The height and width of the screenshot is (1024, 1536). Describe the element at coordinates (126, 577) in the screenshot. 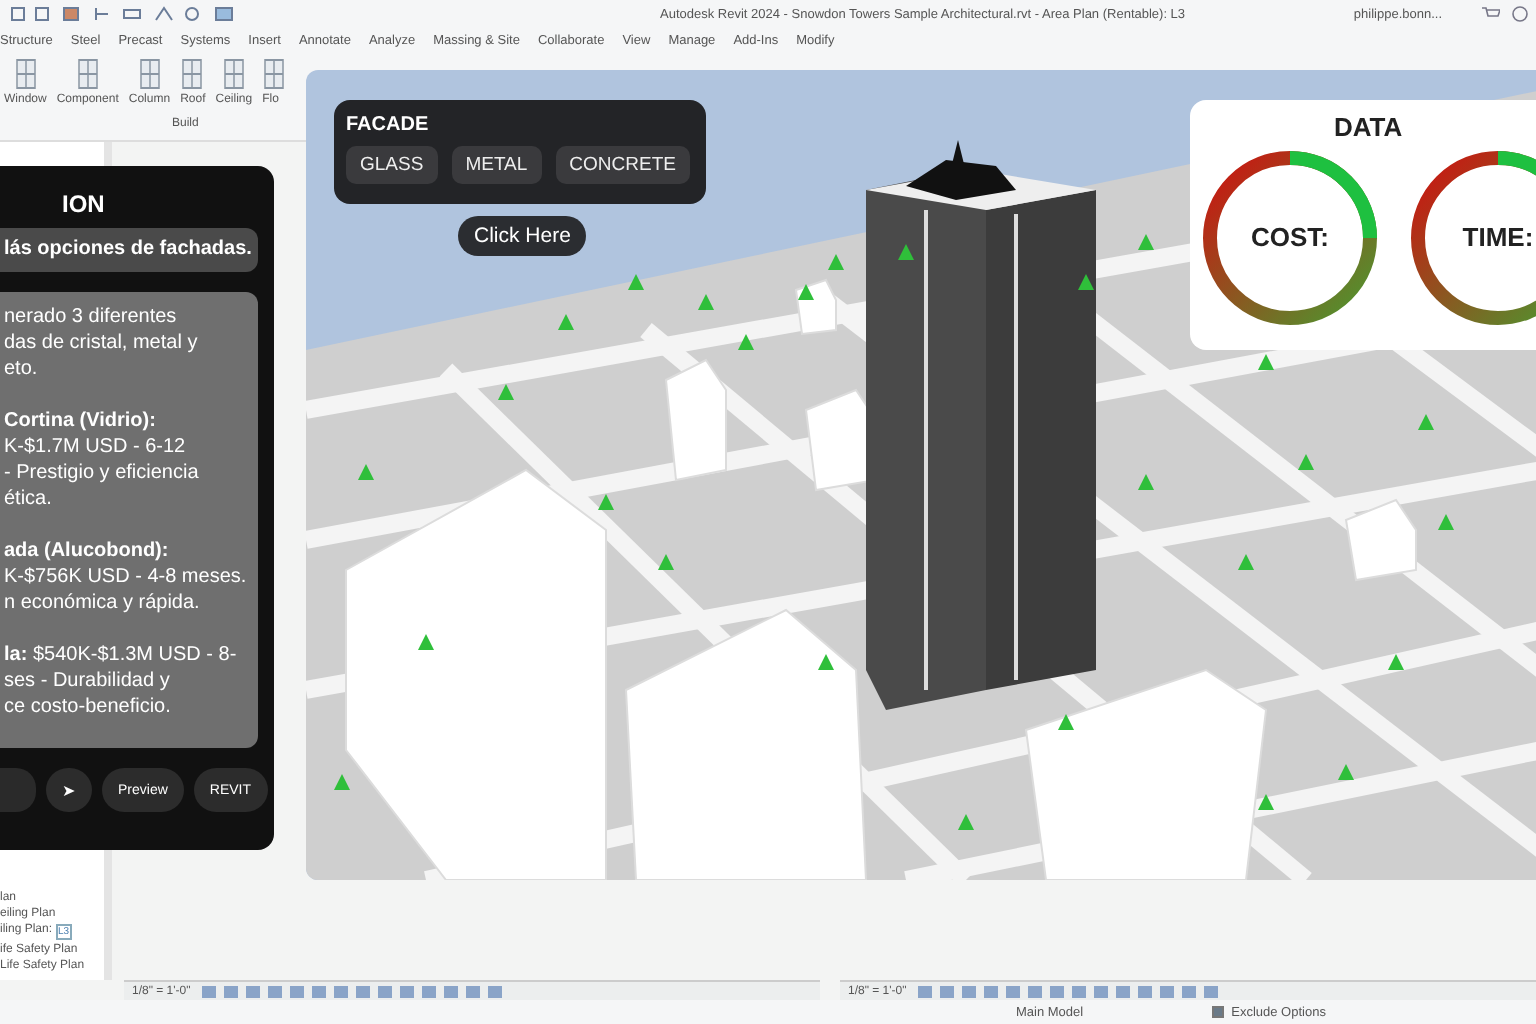

I see `message-line: K-$756K USD - 4-8 meses.` at that location.